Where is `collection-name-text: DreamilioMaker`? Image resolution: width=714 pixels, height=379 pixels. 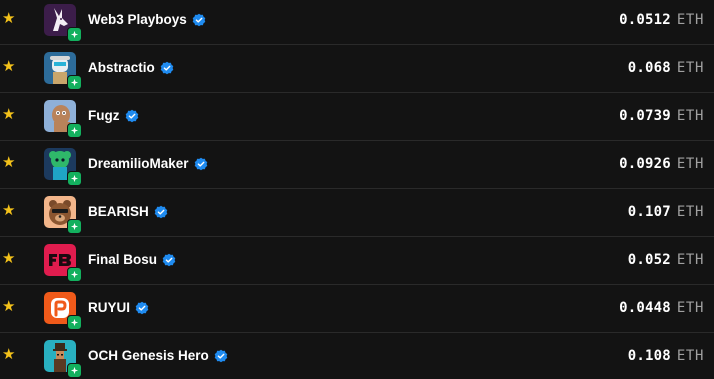 collection-name-text: DreamilioMaker is located at coordinates (138, 163).